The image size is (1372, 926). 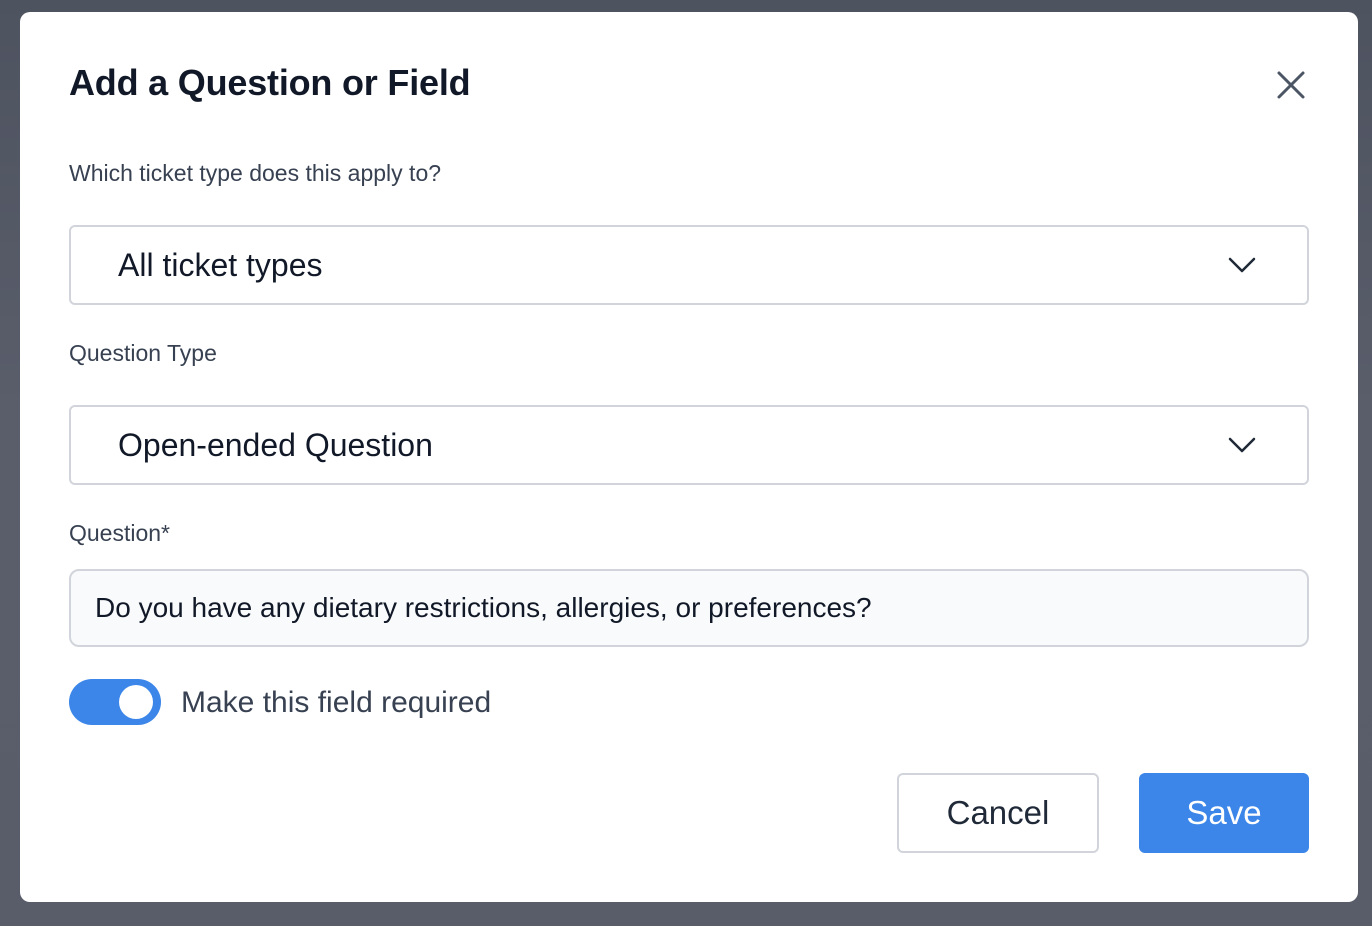 I want to click on save-button: Save, so click(x=1224, y=813).